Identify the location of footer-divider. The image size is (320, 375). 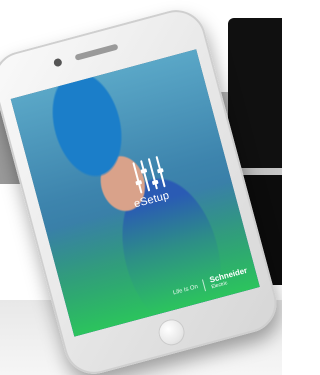
(204, 285).